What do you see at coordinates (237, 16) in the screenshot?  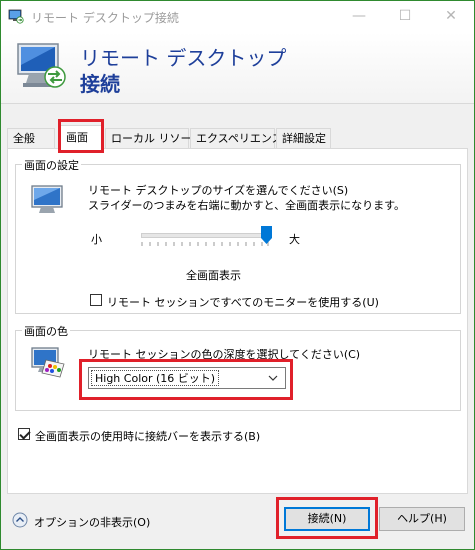 I see `title-bar: リモート デスクトップ接続 — ☐ ✕` at bounding box center [237, 16].